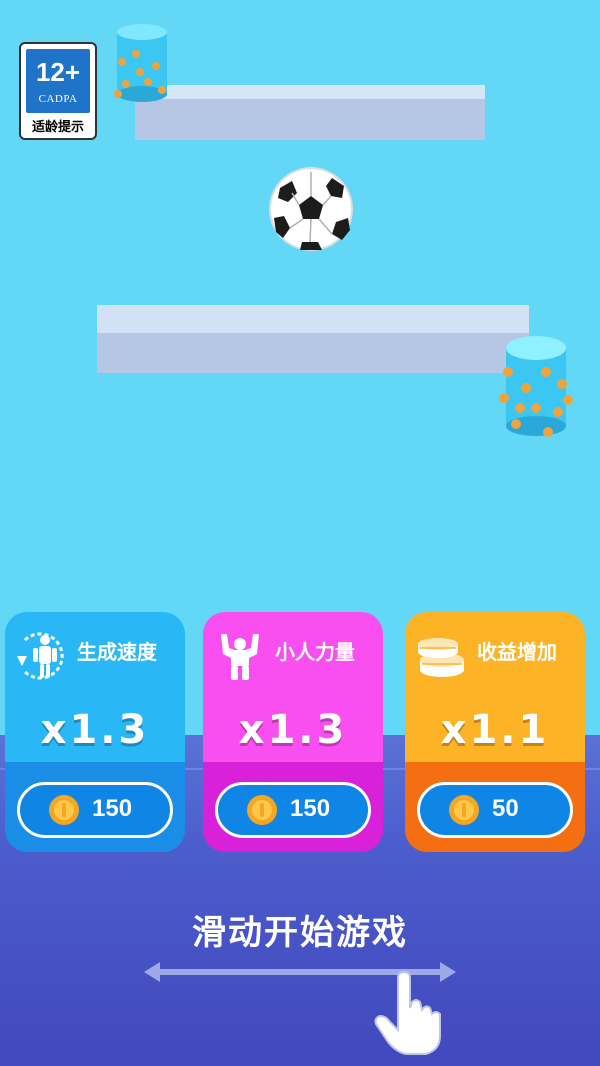 The height and width of the screenshot is (1066, 600). I want to click on spiked-cylinder-top, so click(140, 63).